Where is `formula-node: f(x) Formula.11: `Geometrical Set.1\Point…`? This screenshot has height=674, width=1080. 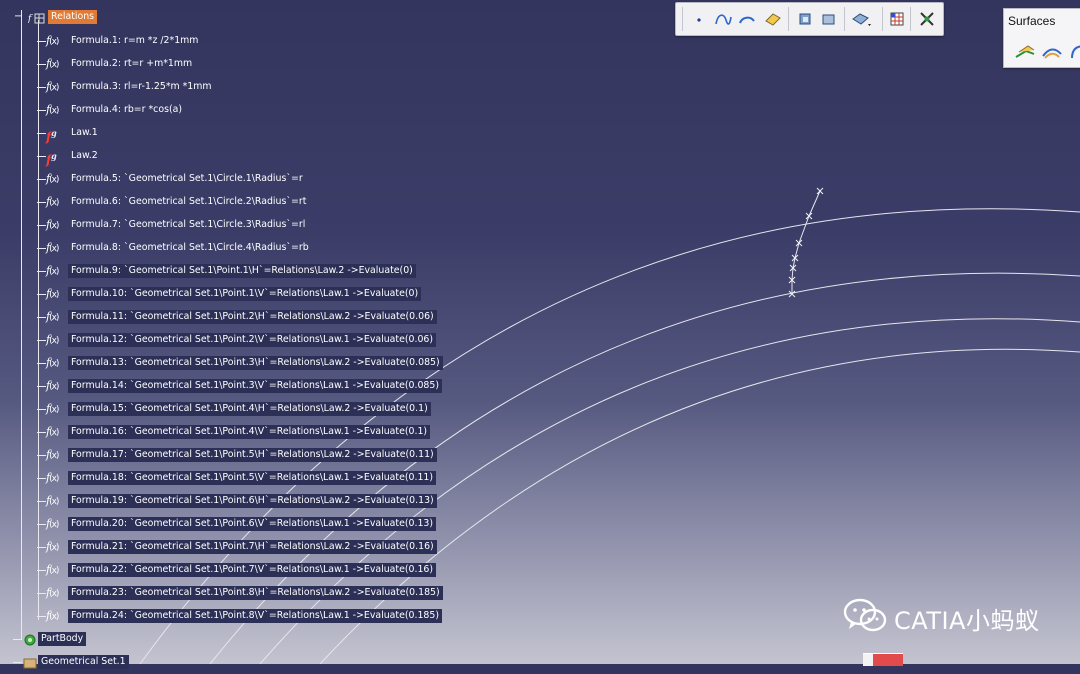 formula-node: f(x) Formula.11: `Geometrical Set.1\Point… is located at coordinates (237, 317).